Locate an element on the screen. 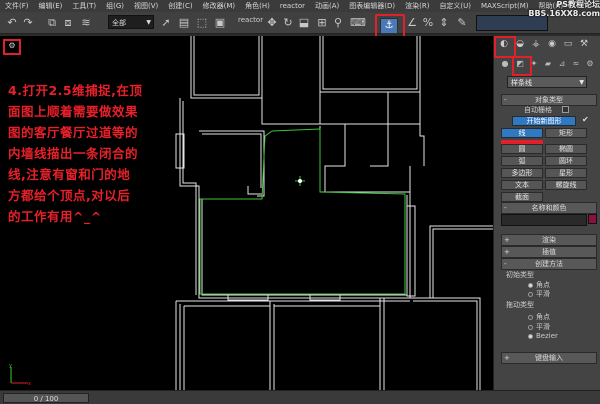  text-button: 文本 is located at coordinates (522, 185).